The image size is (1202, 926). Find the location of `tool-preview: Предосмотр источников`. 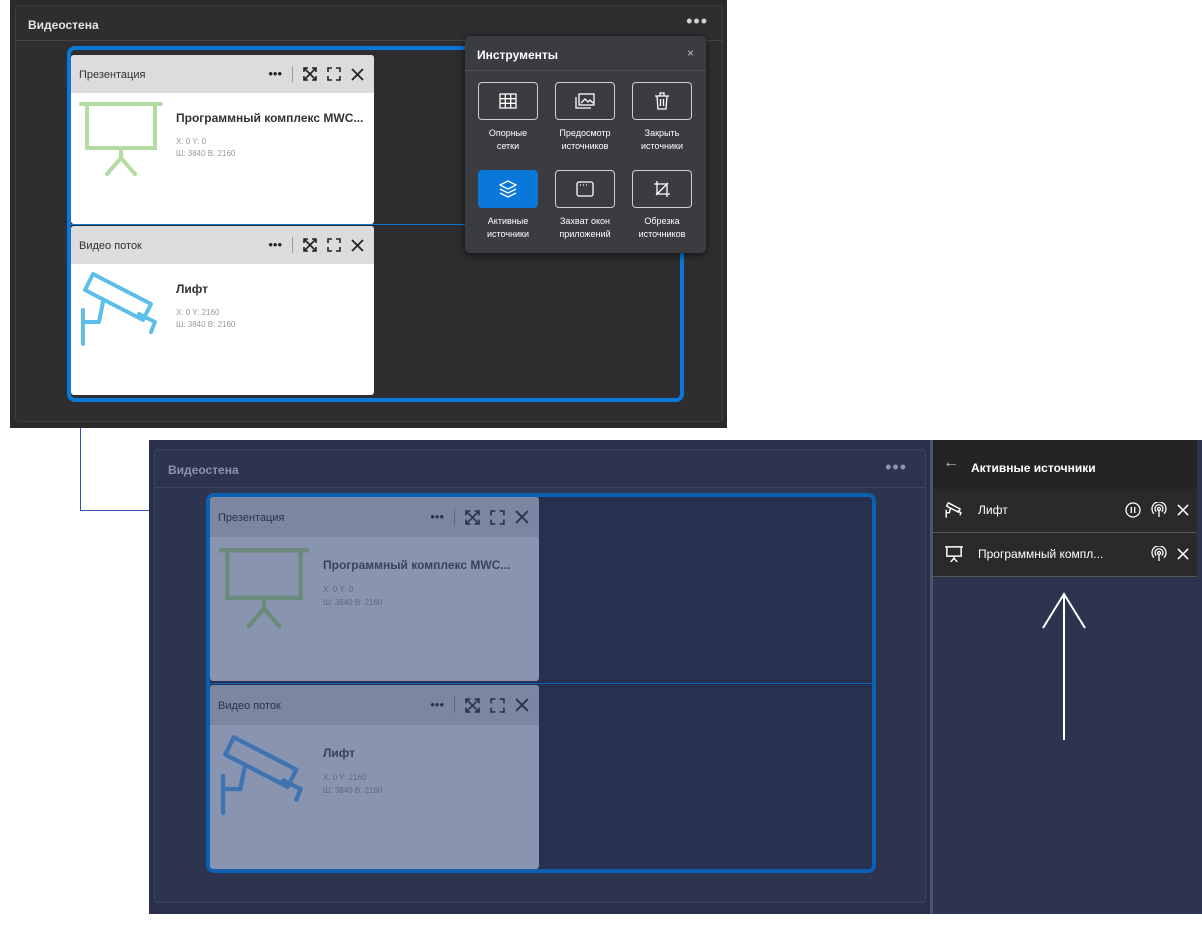

tool-preview: Предосмотр источников is located at coordinates (585, 117).